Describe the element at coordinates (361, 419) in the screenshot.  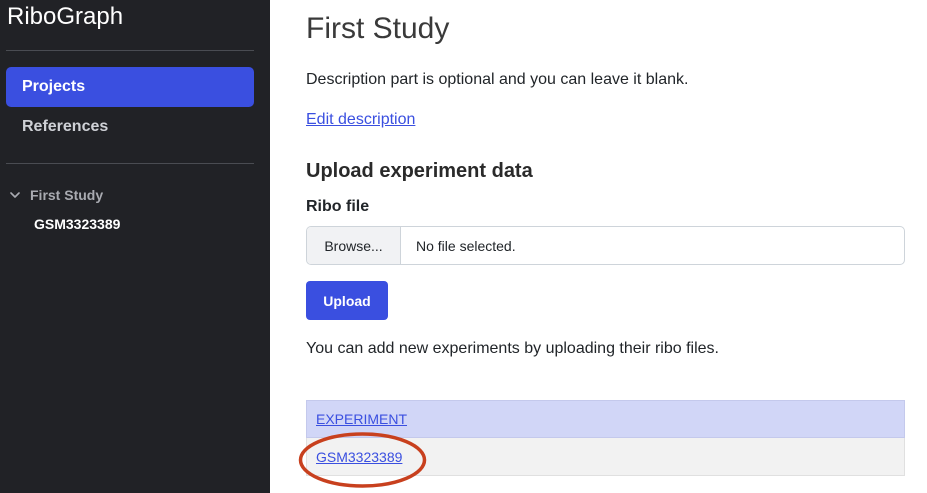
I see `experiment-column-header: EXPERIMENT` at that location.